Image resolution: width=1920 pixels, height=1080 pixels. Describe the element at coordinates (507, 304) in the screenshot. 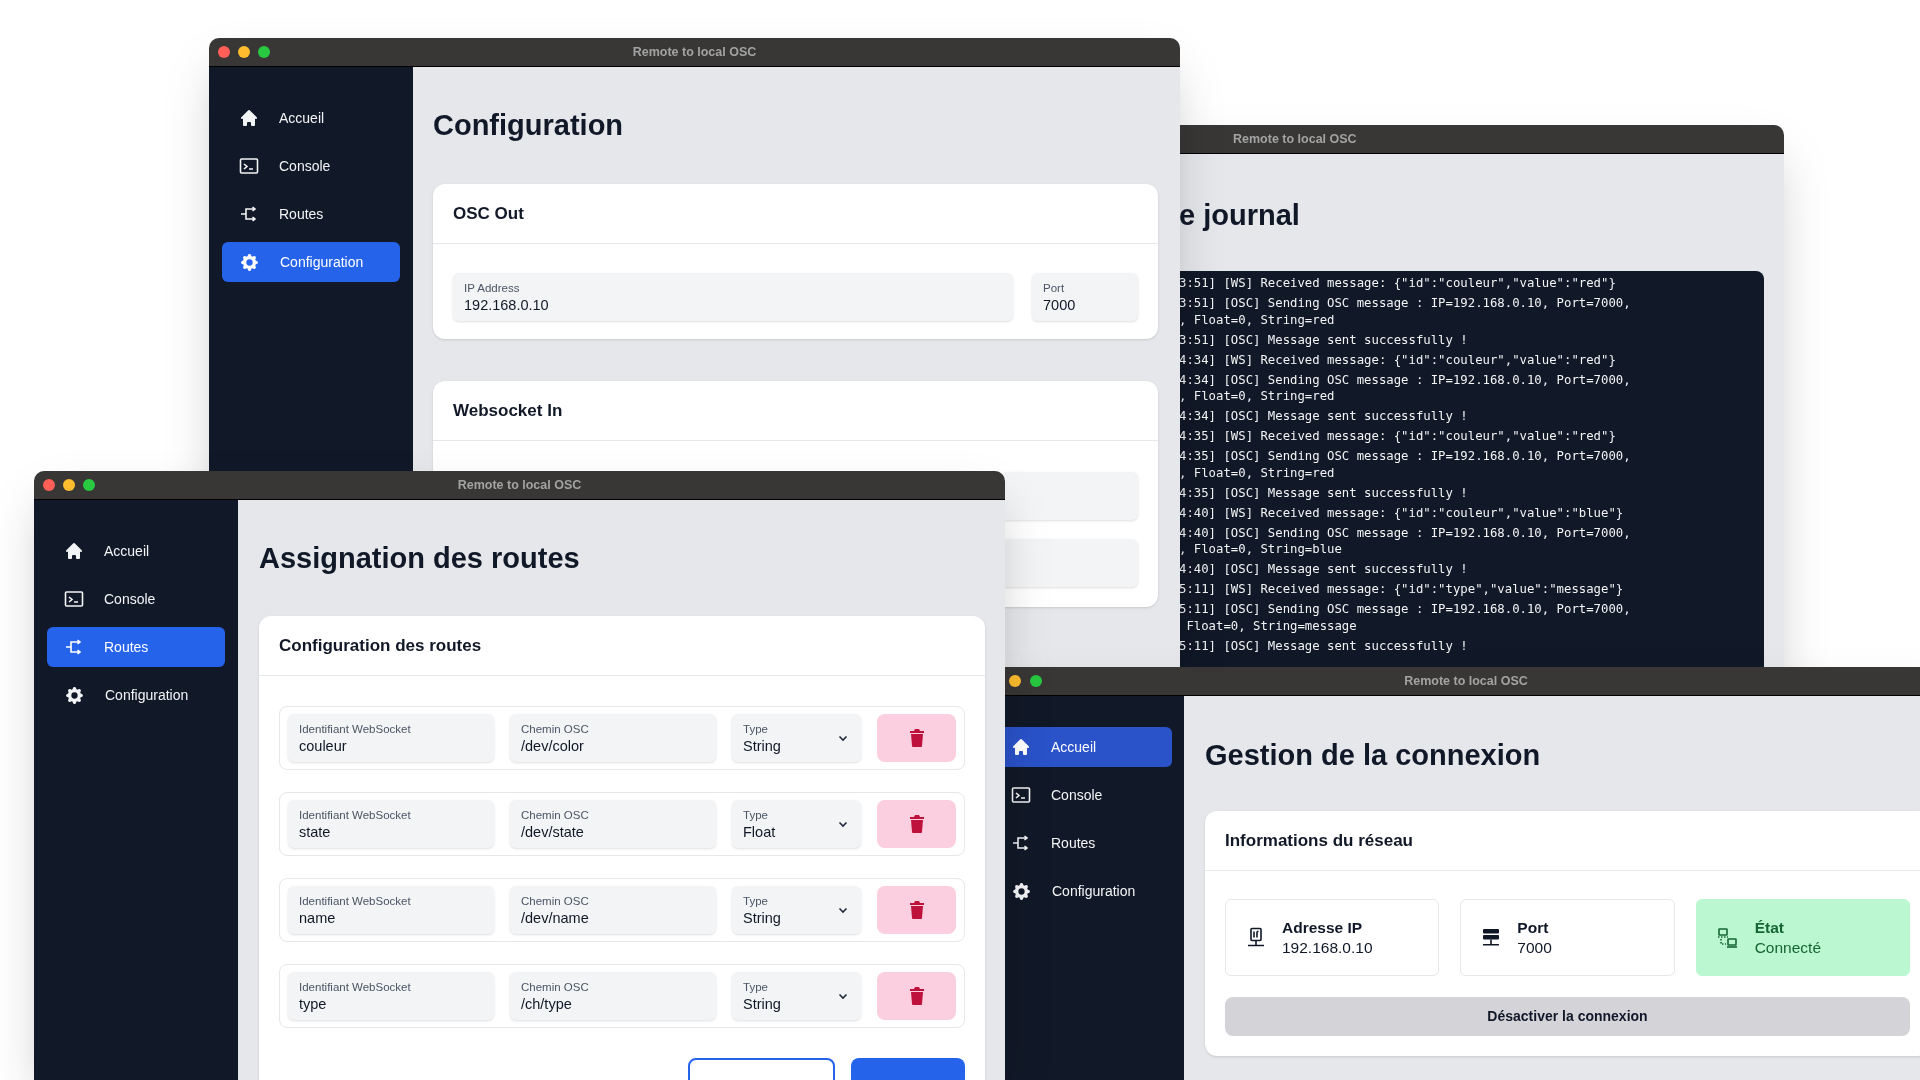

I see `field-value: 192.168.0.10` at that location.